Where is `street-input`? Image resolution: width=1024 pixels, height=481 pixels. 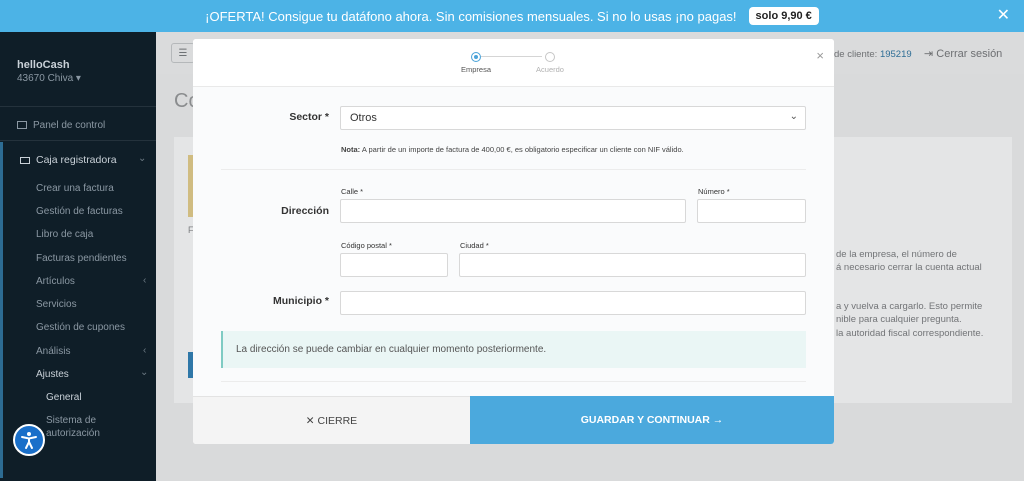
street-input is located at coordinates (513, 211).